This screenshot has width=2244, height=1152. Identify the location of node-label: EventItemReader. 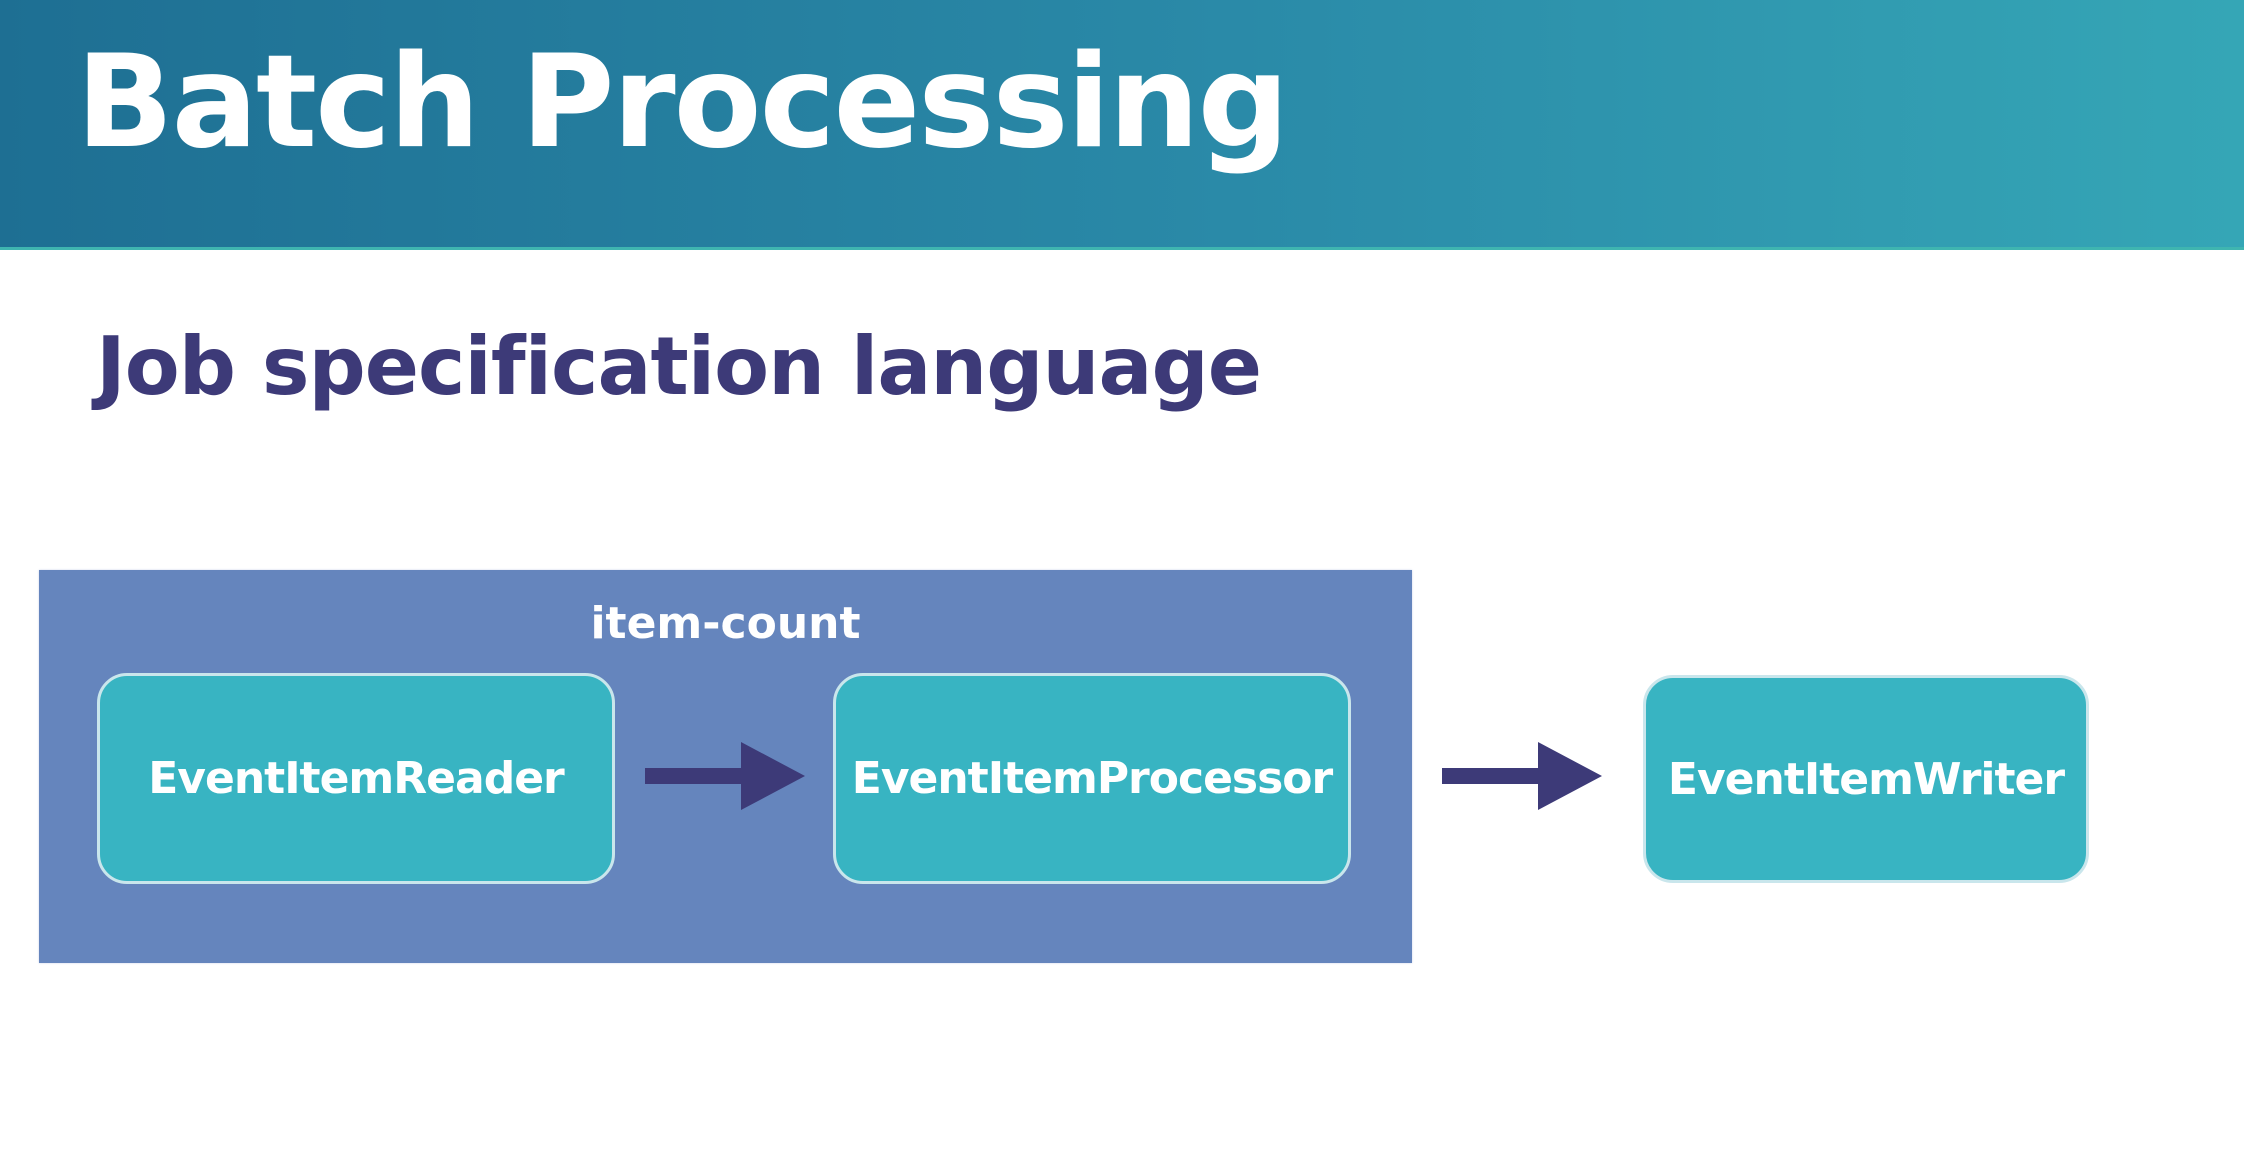
(356, 778).